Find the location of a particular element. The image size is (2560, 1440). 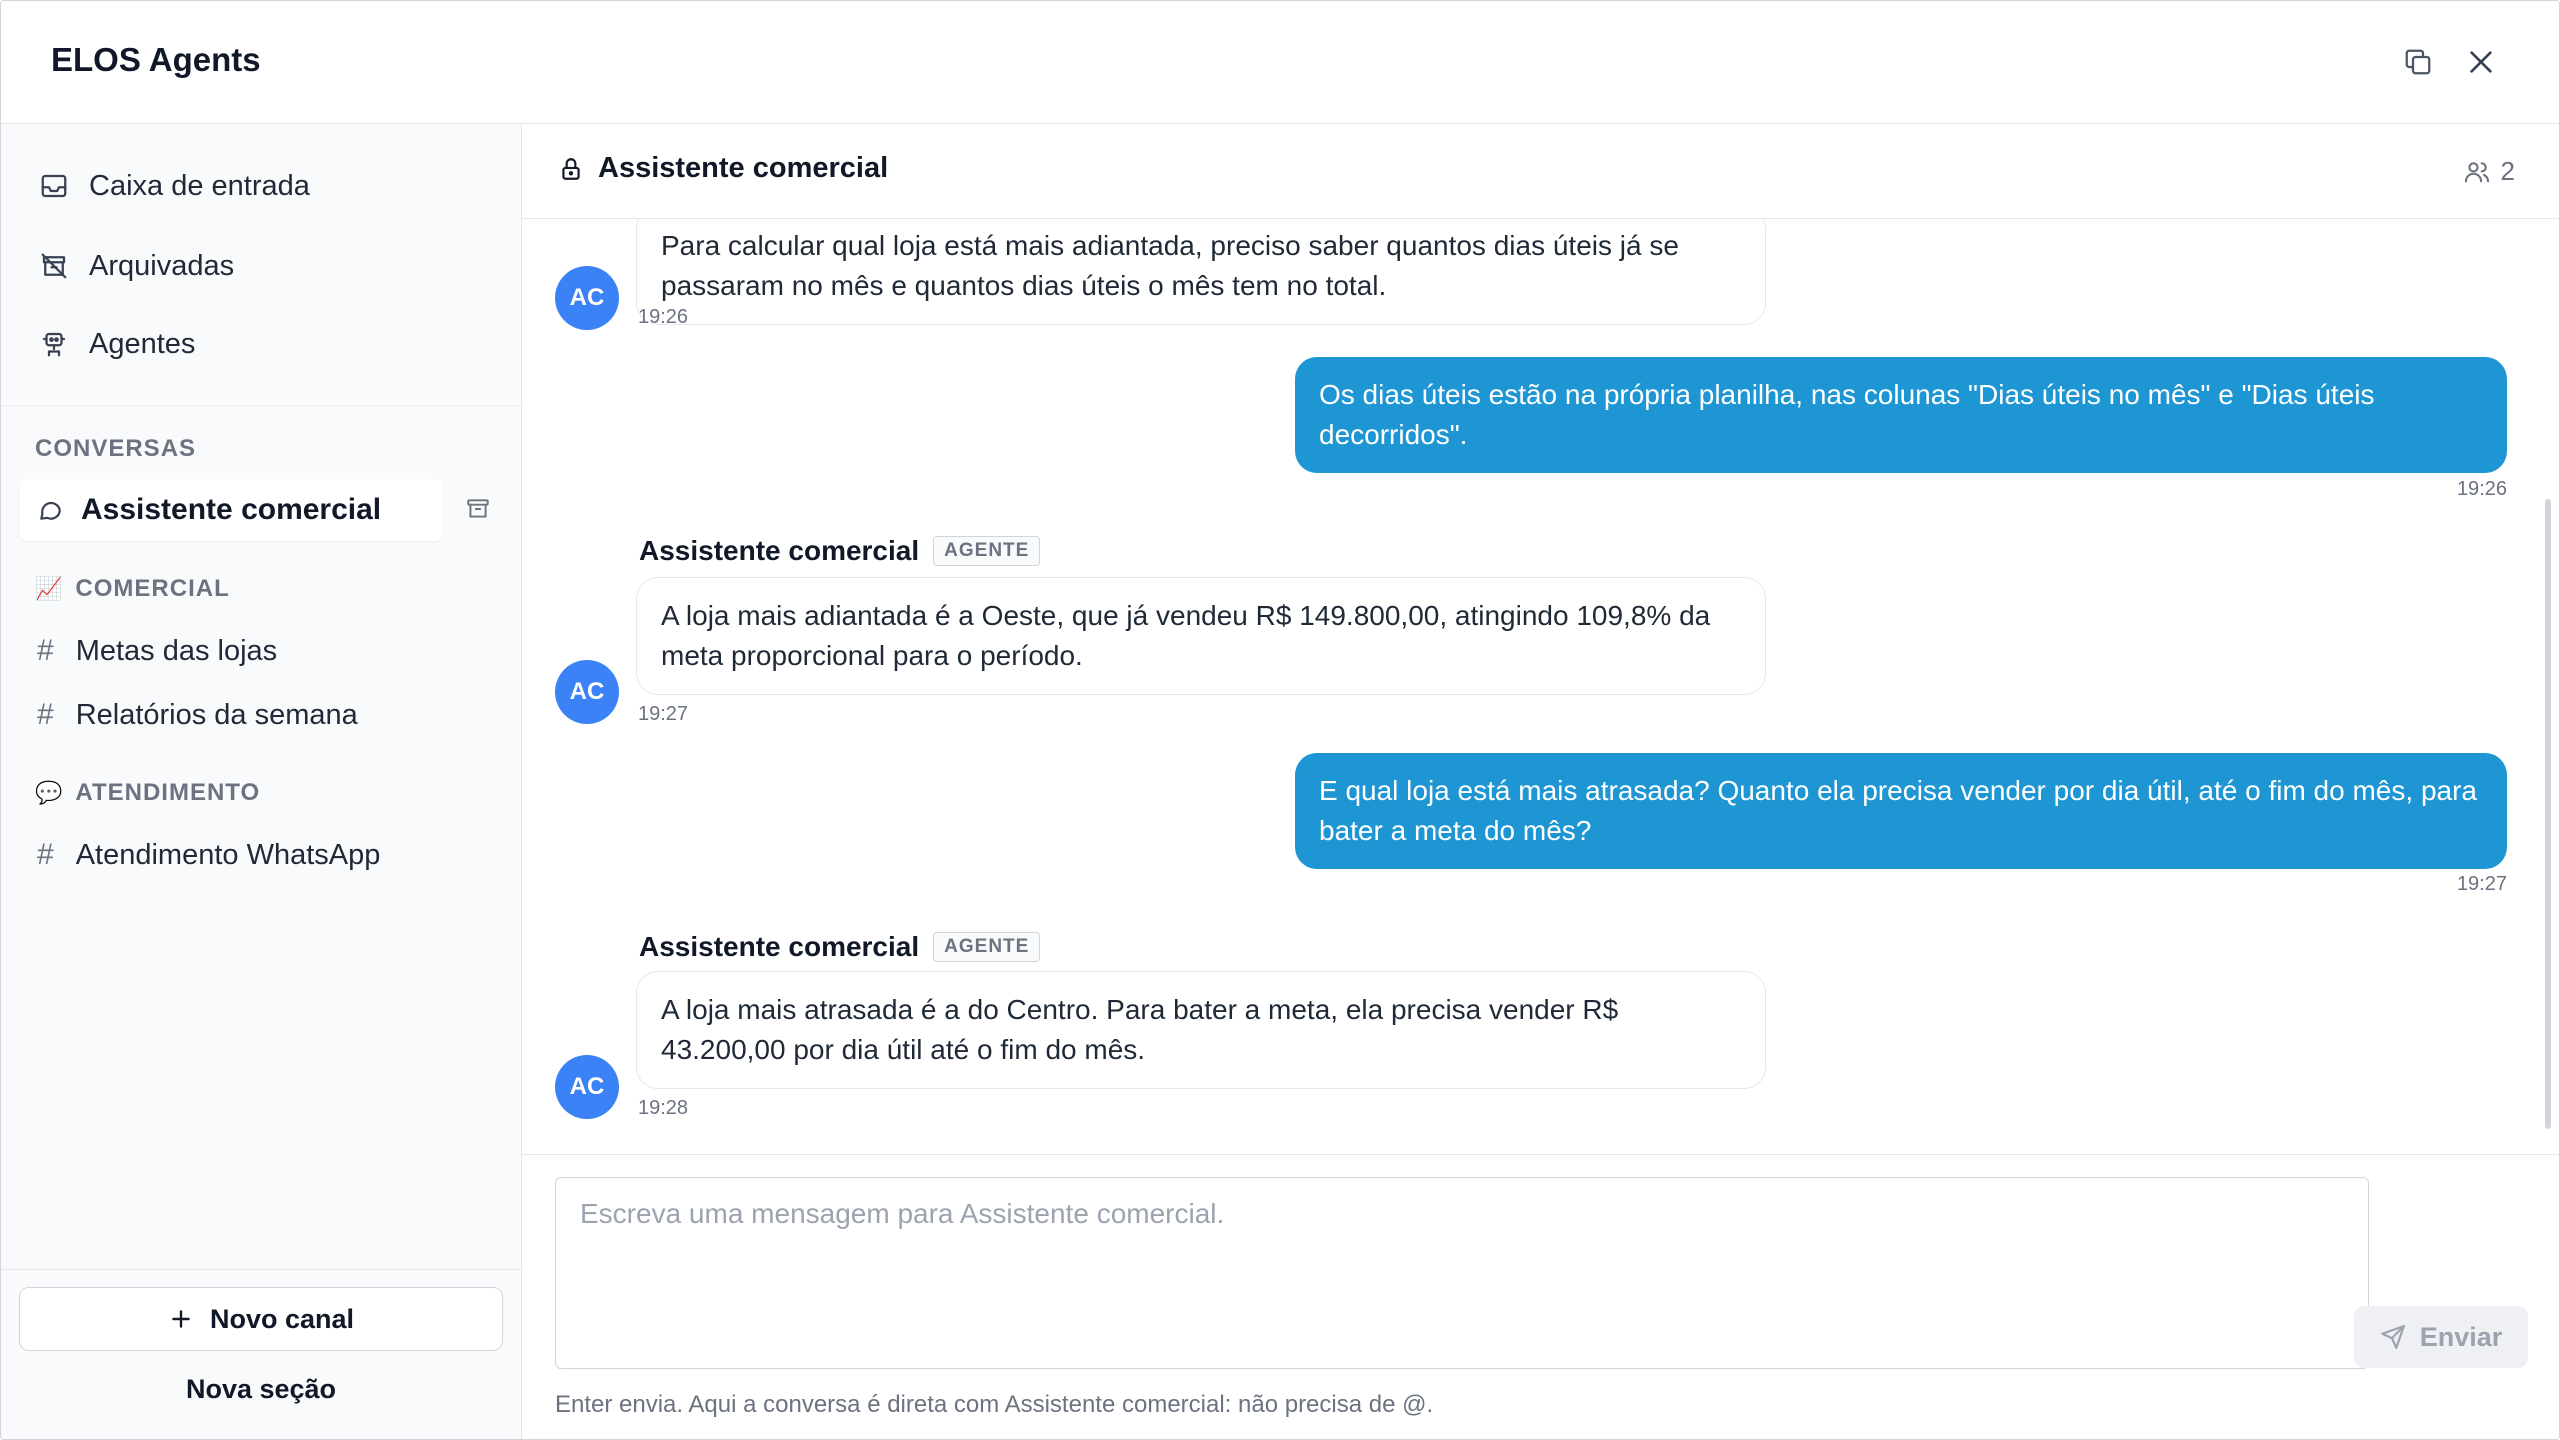

archive-icon is located at coordinates (478, 508).